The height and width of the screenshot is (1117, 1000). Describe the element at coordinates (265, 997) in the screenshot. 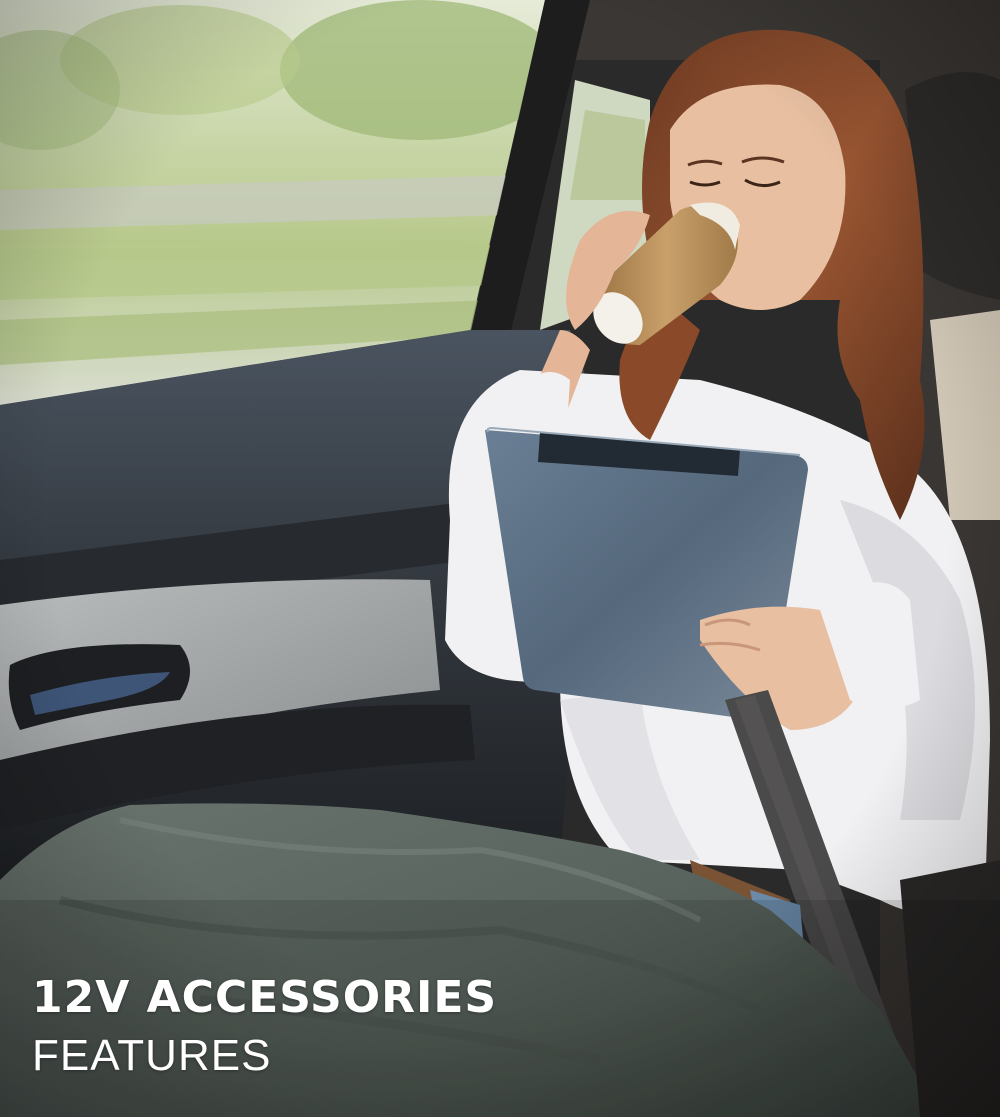

I see `hero-title: 12V ACCESSORIES` at that location.